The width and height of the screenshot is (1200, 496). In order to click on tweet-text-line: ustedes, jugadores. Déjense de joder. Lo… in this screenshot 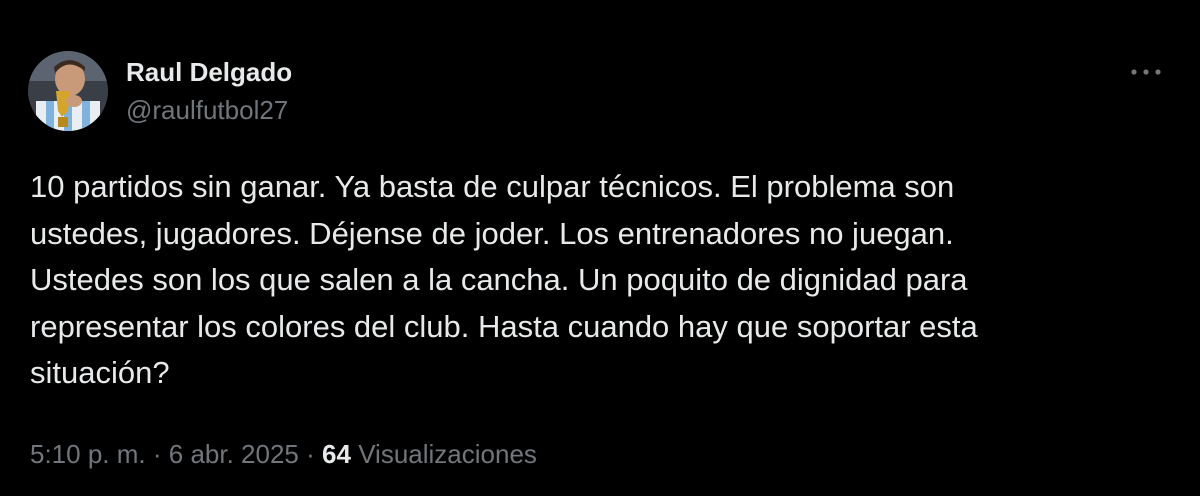, I will do `click(492, 233)`.